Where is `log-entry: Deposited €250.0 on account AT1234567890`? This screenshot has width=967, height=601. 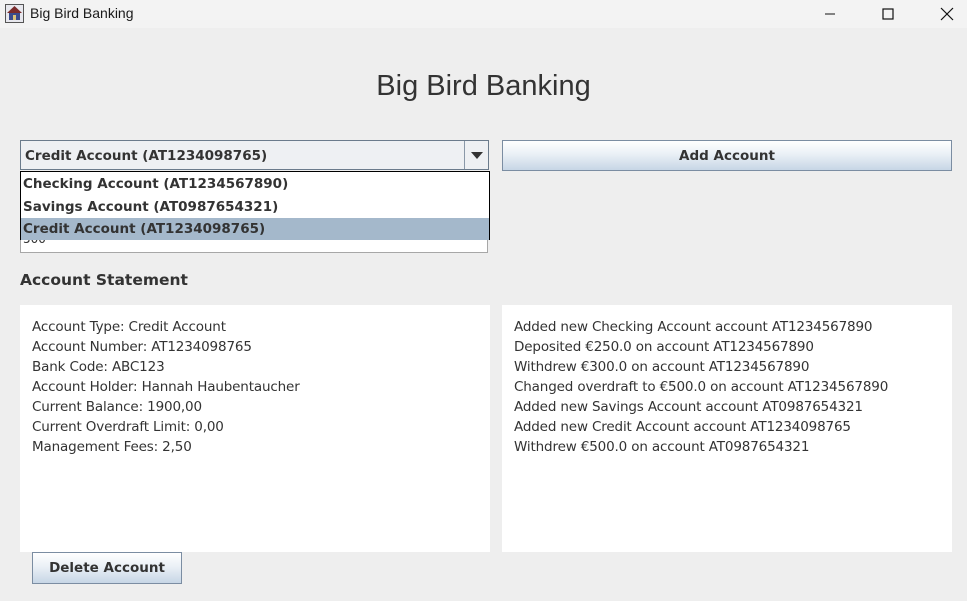
log-entry: Deposited €250.0 on account AT1234567890 is located at coordinates (664, 347).